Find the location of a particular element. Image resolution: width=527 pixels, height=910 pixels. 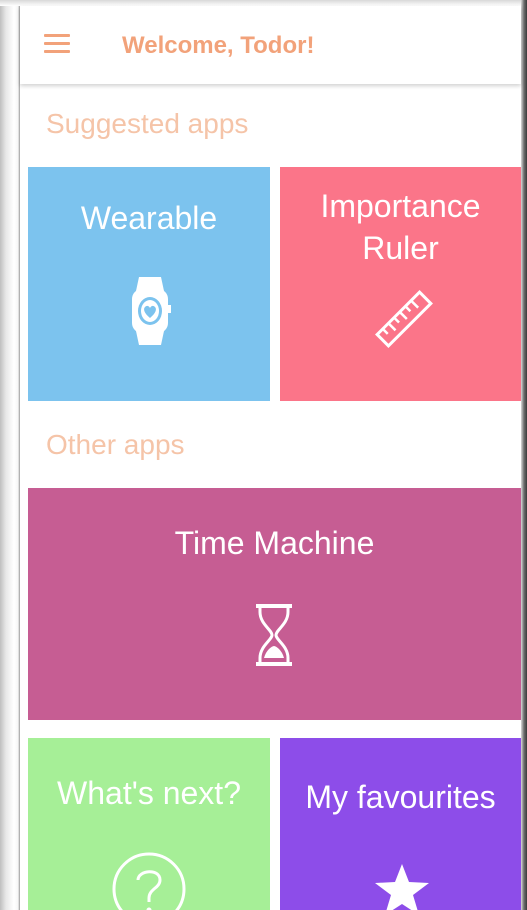

suggested-apps-heading: Suggested apps is located at coordinates (147, 123).